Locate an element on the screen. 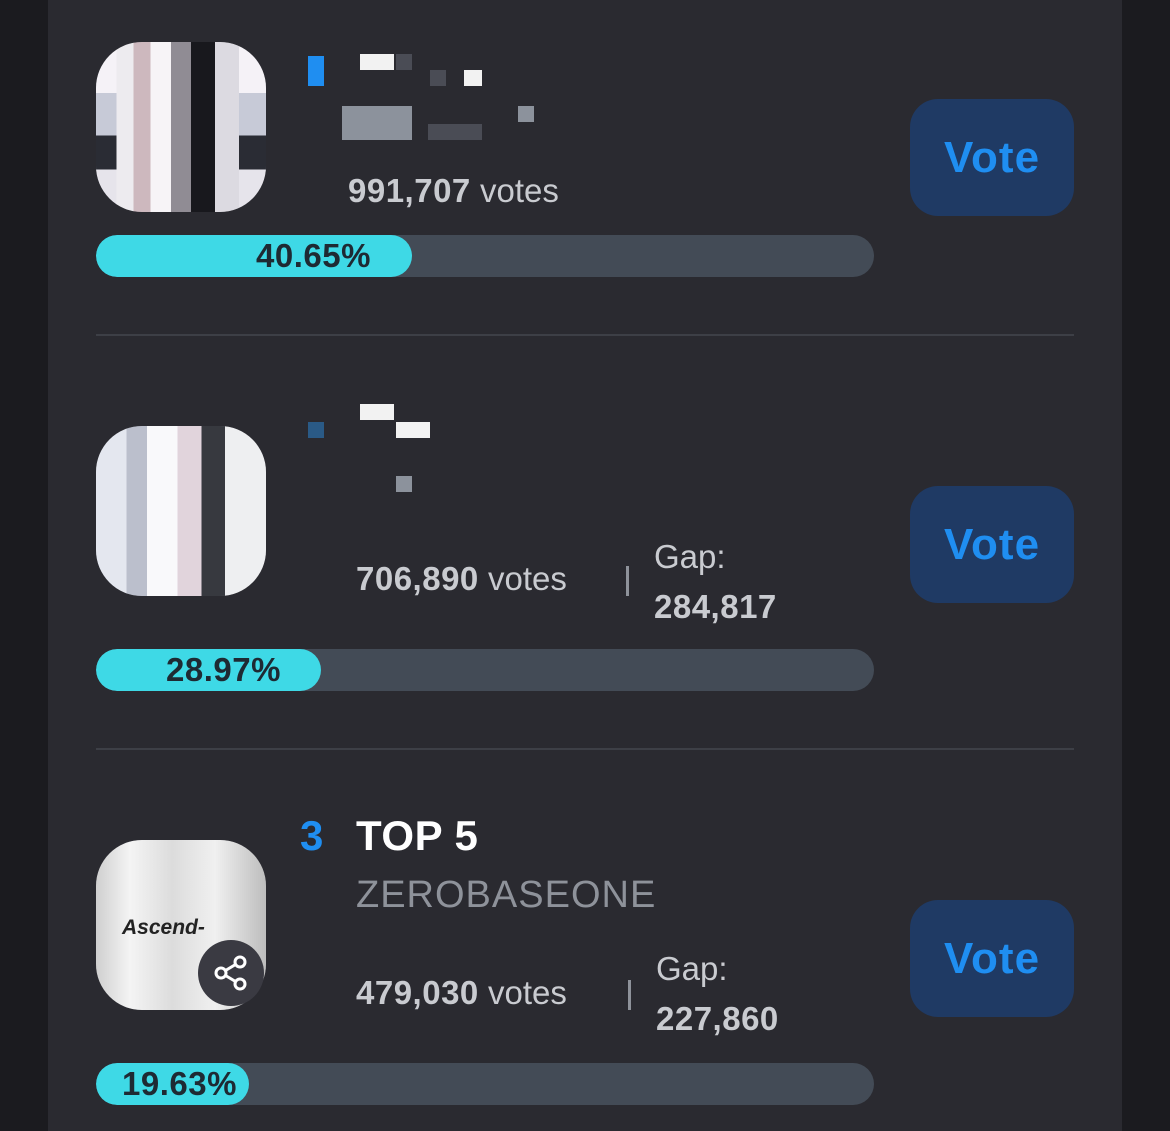  vote-count-number: 706,890 is located at coordinates (417, 578).